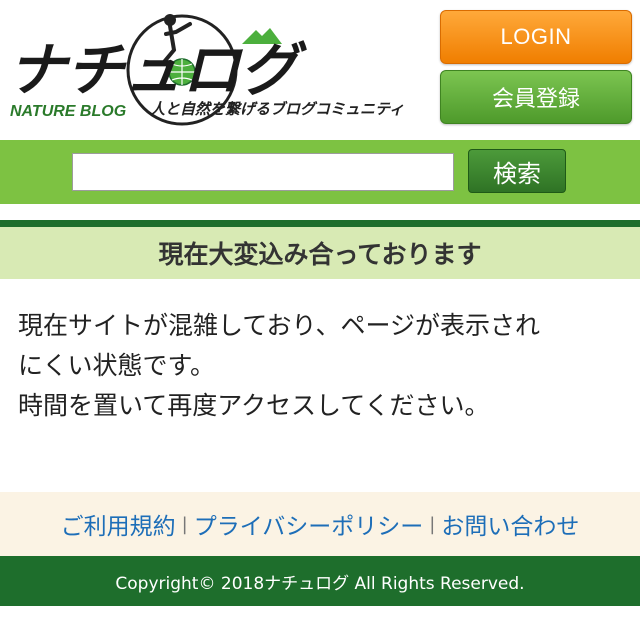 The height and width of the screenshot is (640, 640). I want to click on notice-heading: 現在大変込み合っております, so click(320, 253).